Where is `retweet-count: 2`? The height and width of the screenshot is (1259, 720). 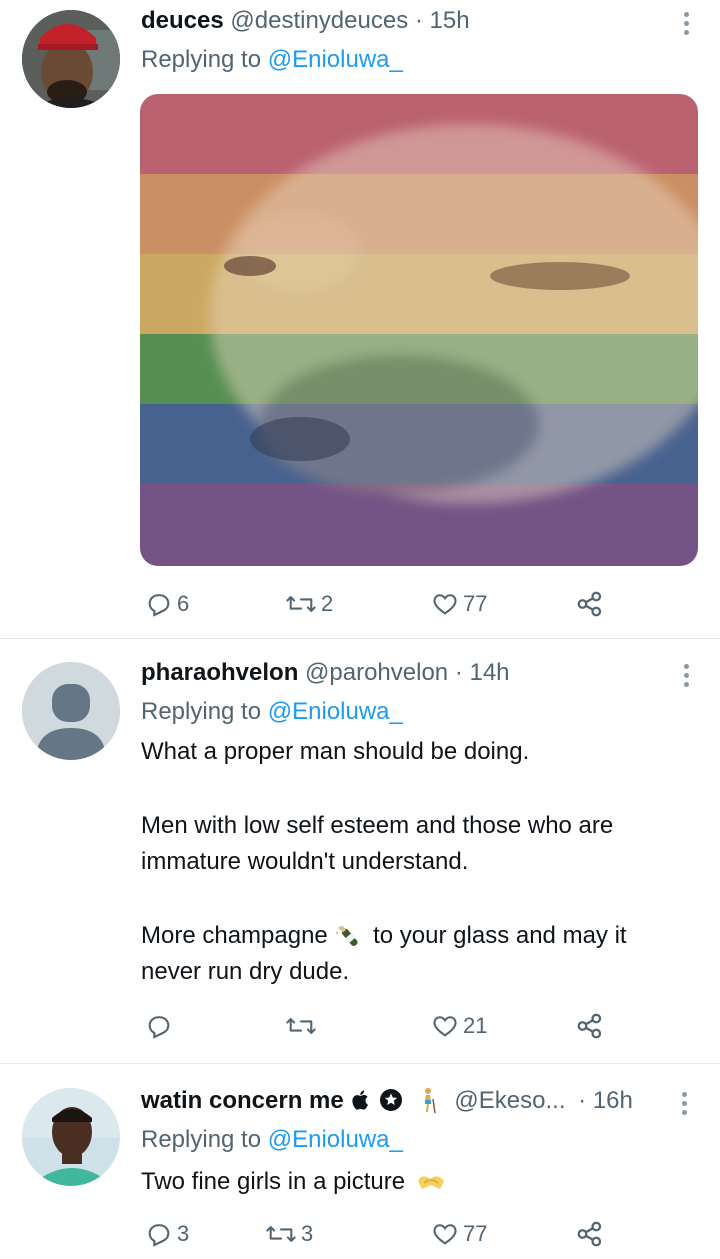
retweet-count: 2 is located at coordinates (327, 603).